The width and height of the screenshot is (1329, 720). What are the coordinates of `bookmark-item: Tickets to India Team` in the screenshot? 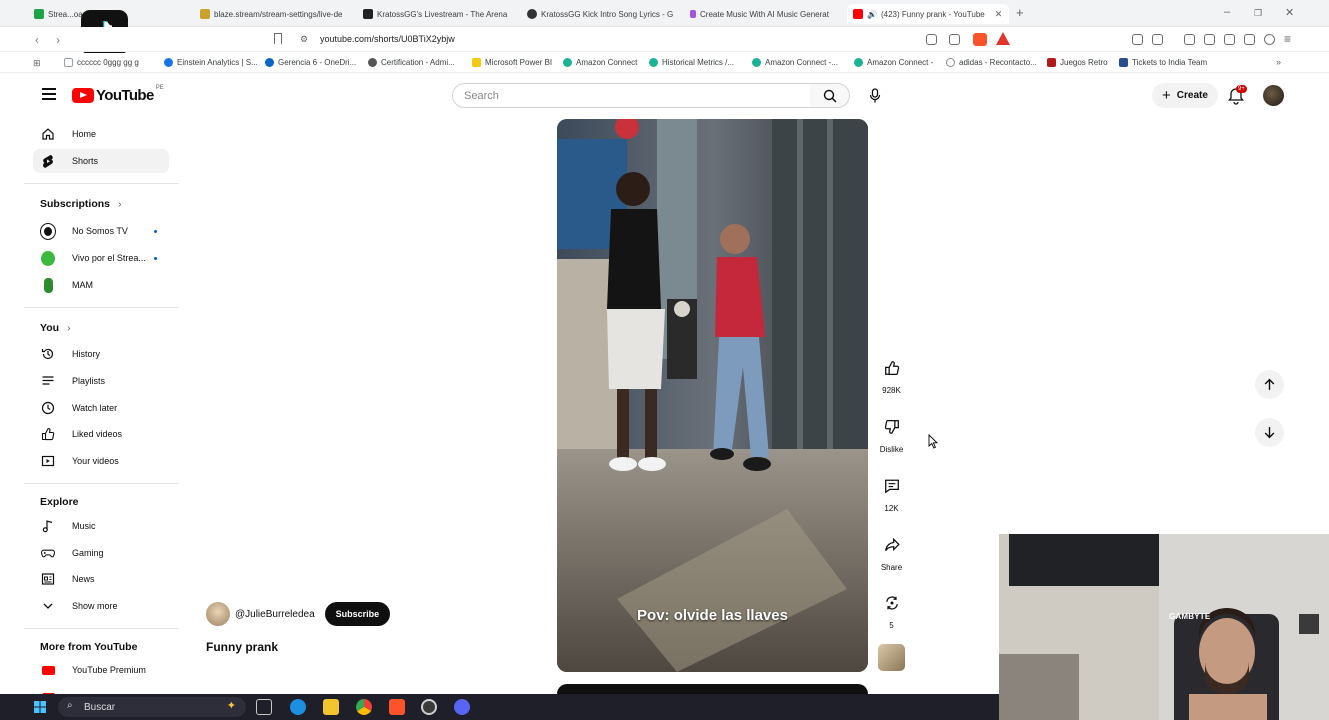 It's located at (1163, 62).